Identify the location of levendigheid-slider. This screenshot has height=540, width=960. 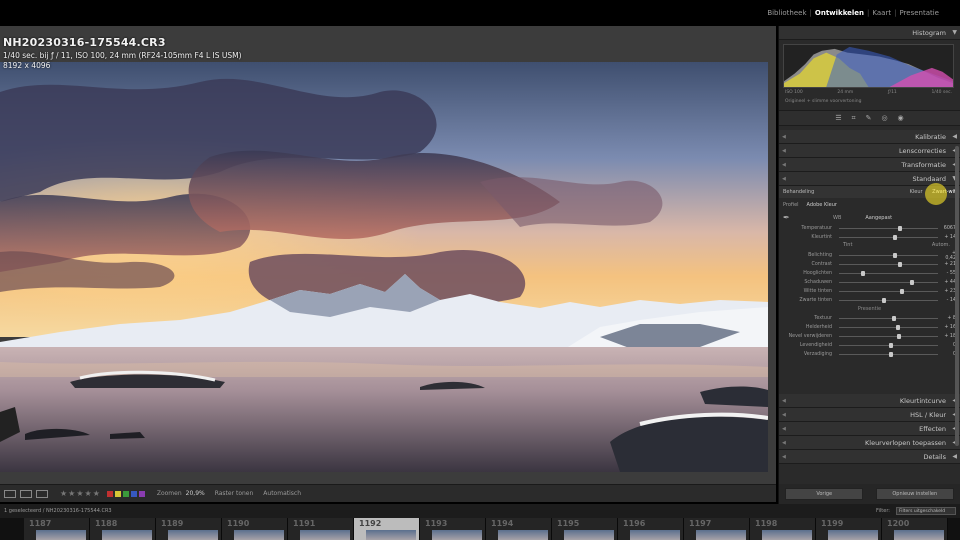
(888, 345).